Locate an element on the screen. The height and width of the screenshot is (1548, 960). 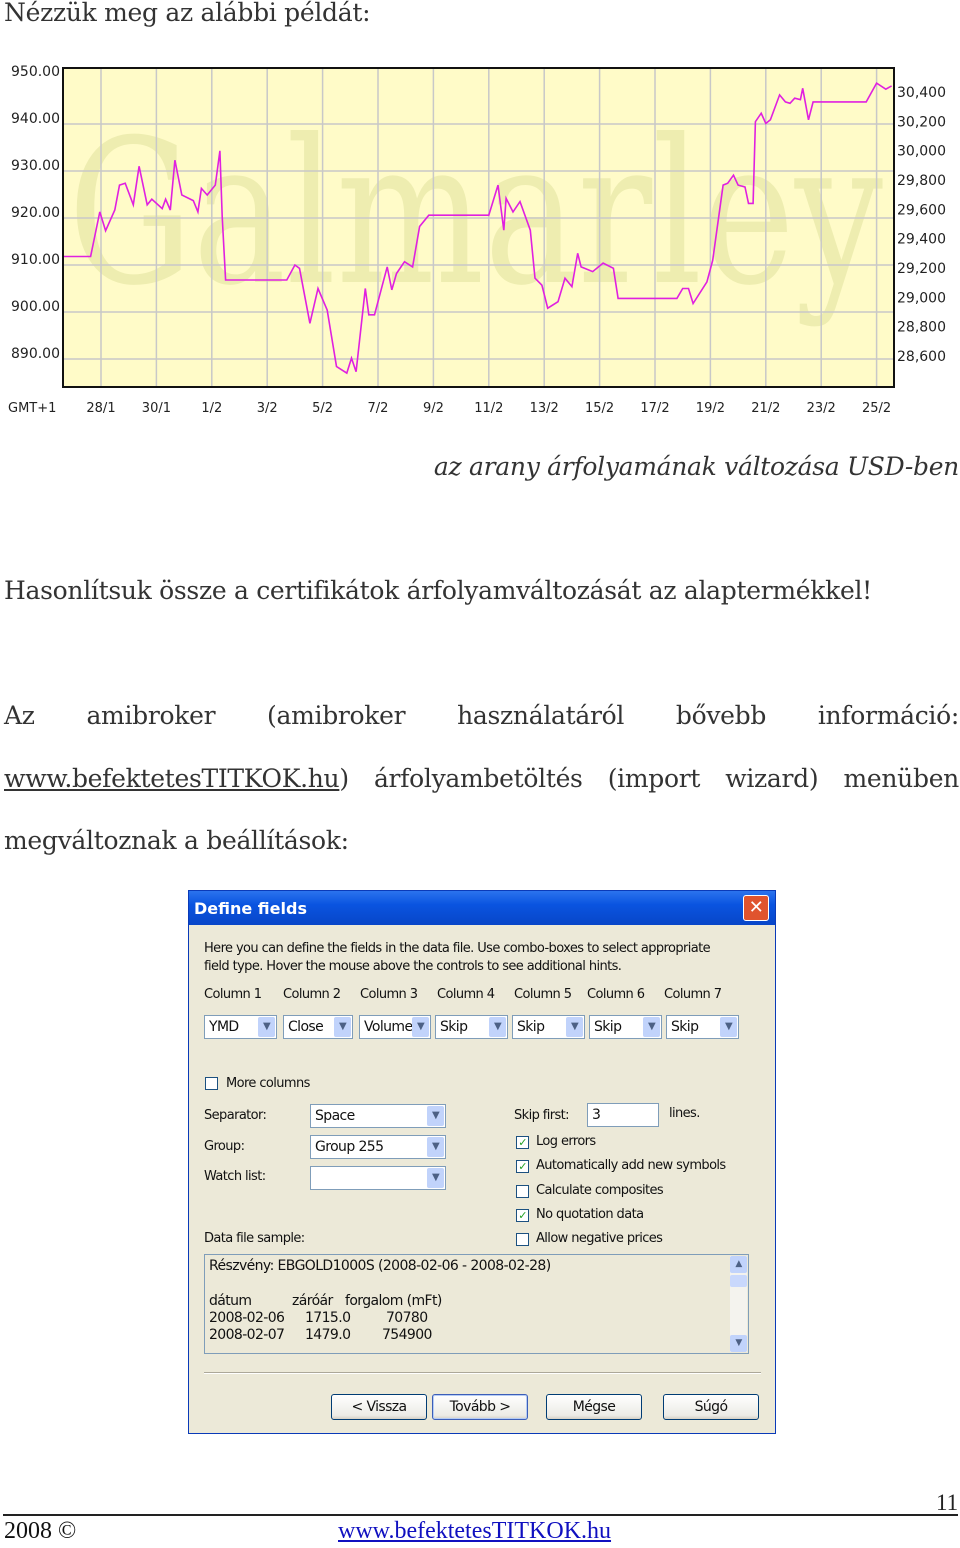
scrollbar: ▲ ▼ is located at coordinates (738, 1304).